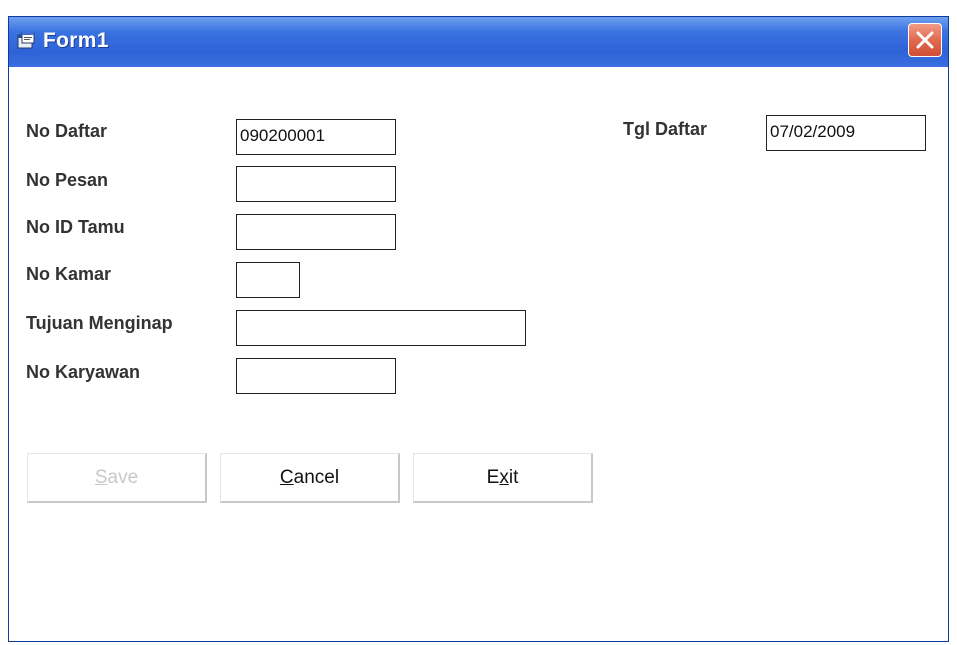 This screenshot has height=645, width=957. I want to click on title-bar: Form1, so click(478, 42).